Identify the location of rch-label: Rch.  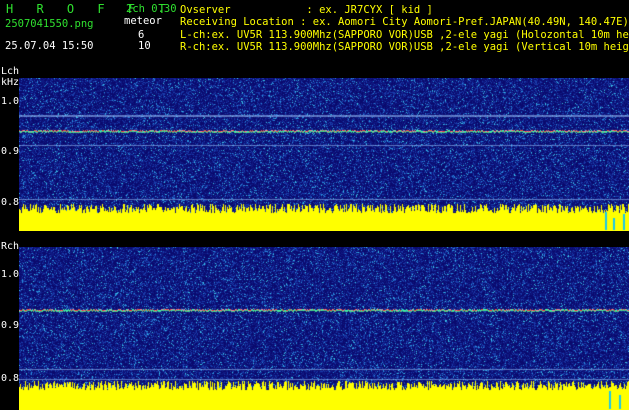
(10, 246).